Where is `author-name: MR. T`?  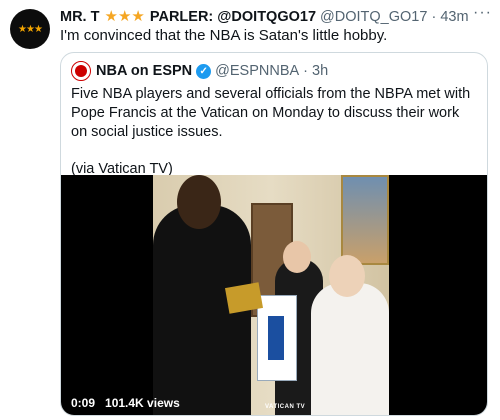
author-name: MR. T is located at coordinates (79, 17).